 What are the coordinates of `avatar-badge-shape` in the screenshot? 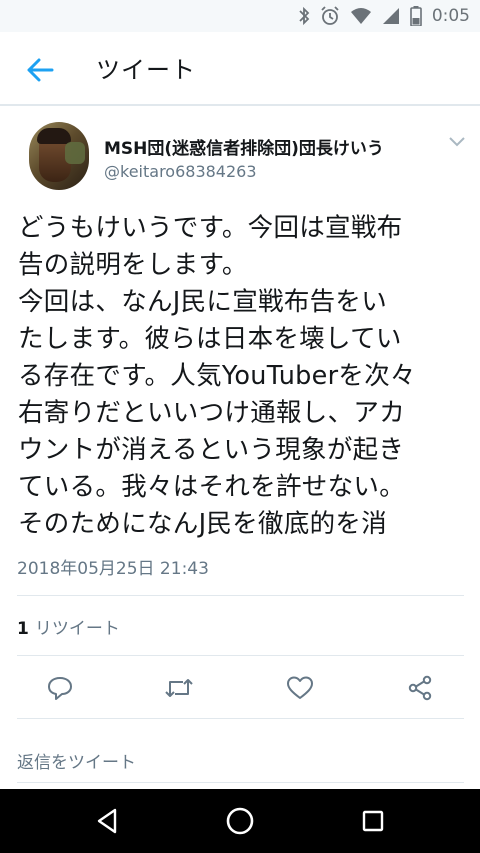 It's located at (75, 153).